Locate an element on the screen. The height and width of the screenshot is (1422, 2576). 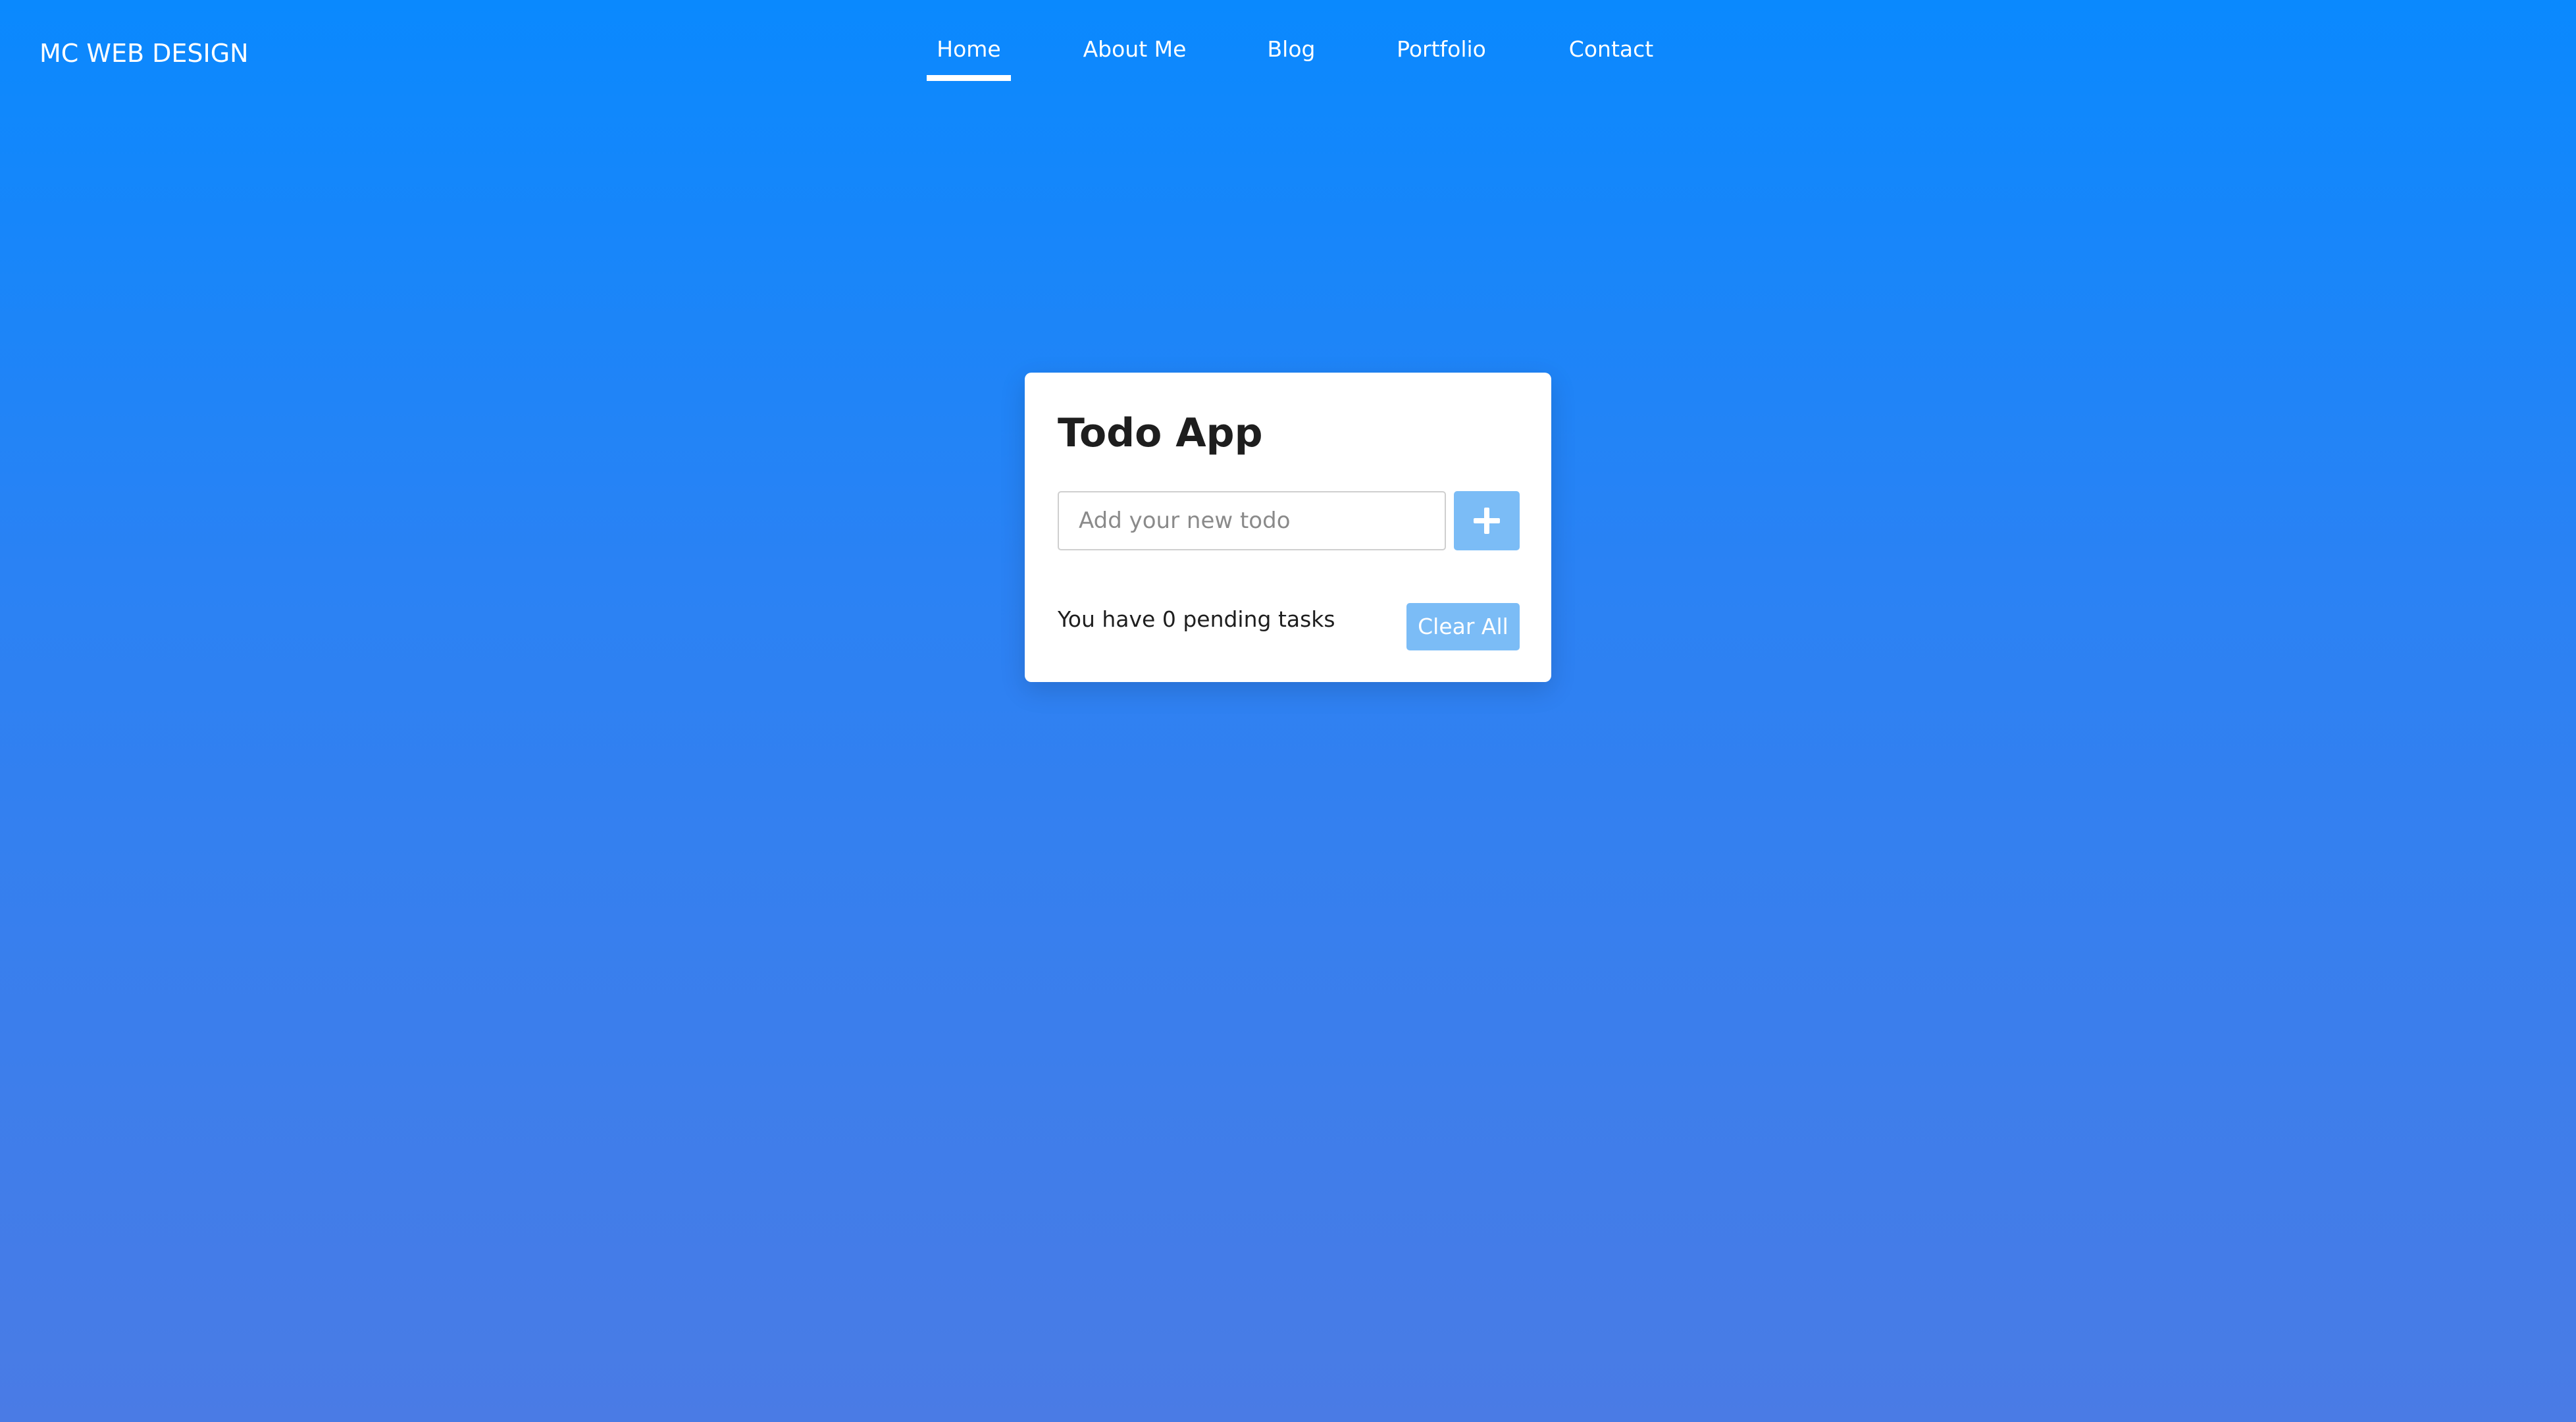
main-nav: Home About Me Blog Portfolio Contact is located at coordinates (1288, 43).